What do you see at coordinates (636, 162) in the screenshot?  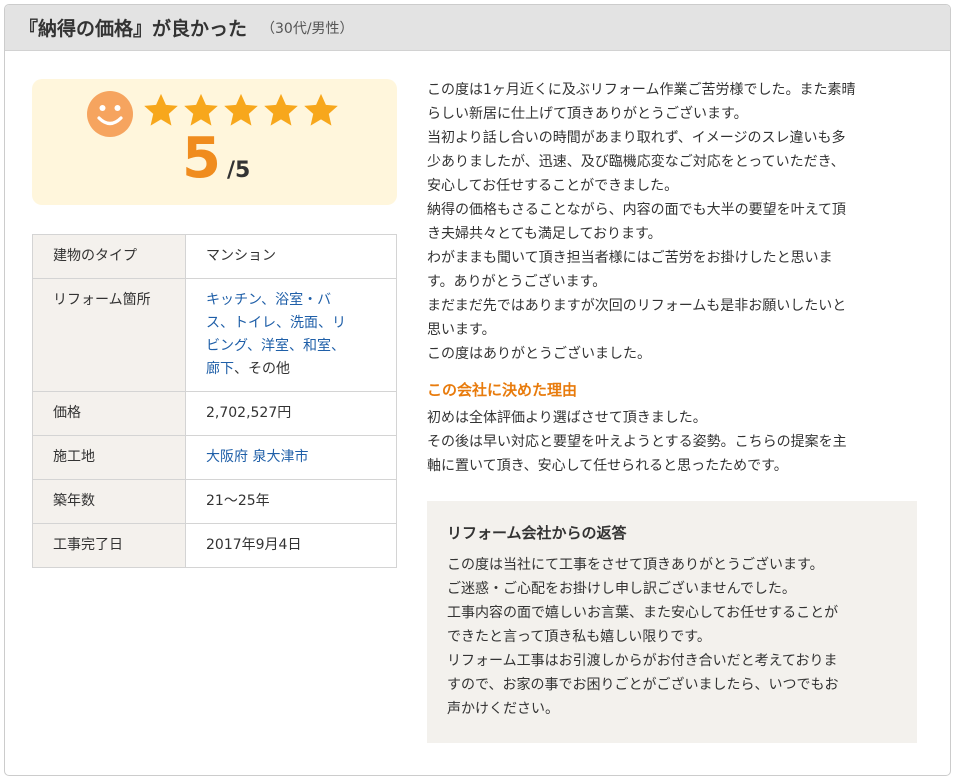 I see `review-line: 少ありましたが、迅速、及び臨機応変なご対応をとっていただき、` at bounding box center [636, 162].